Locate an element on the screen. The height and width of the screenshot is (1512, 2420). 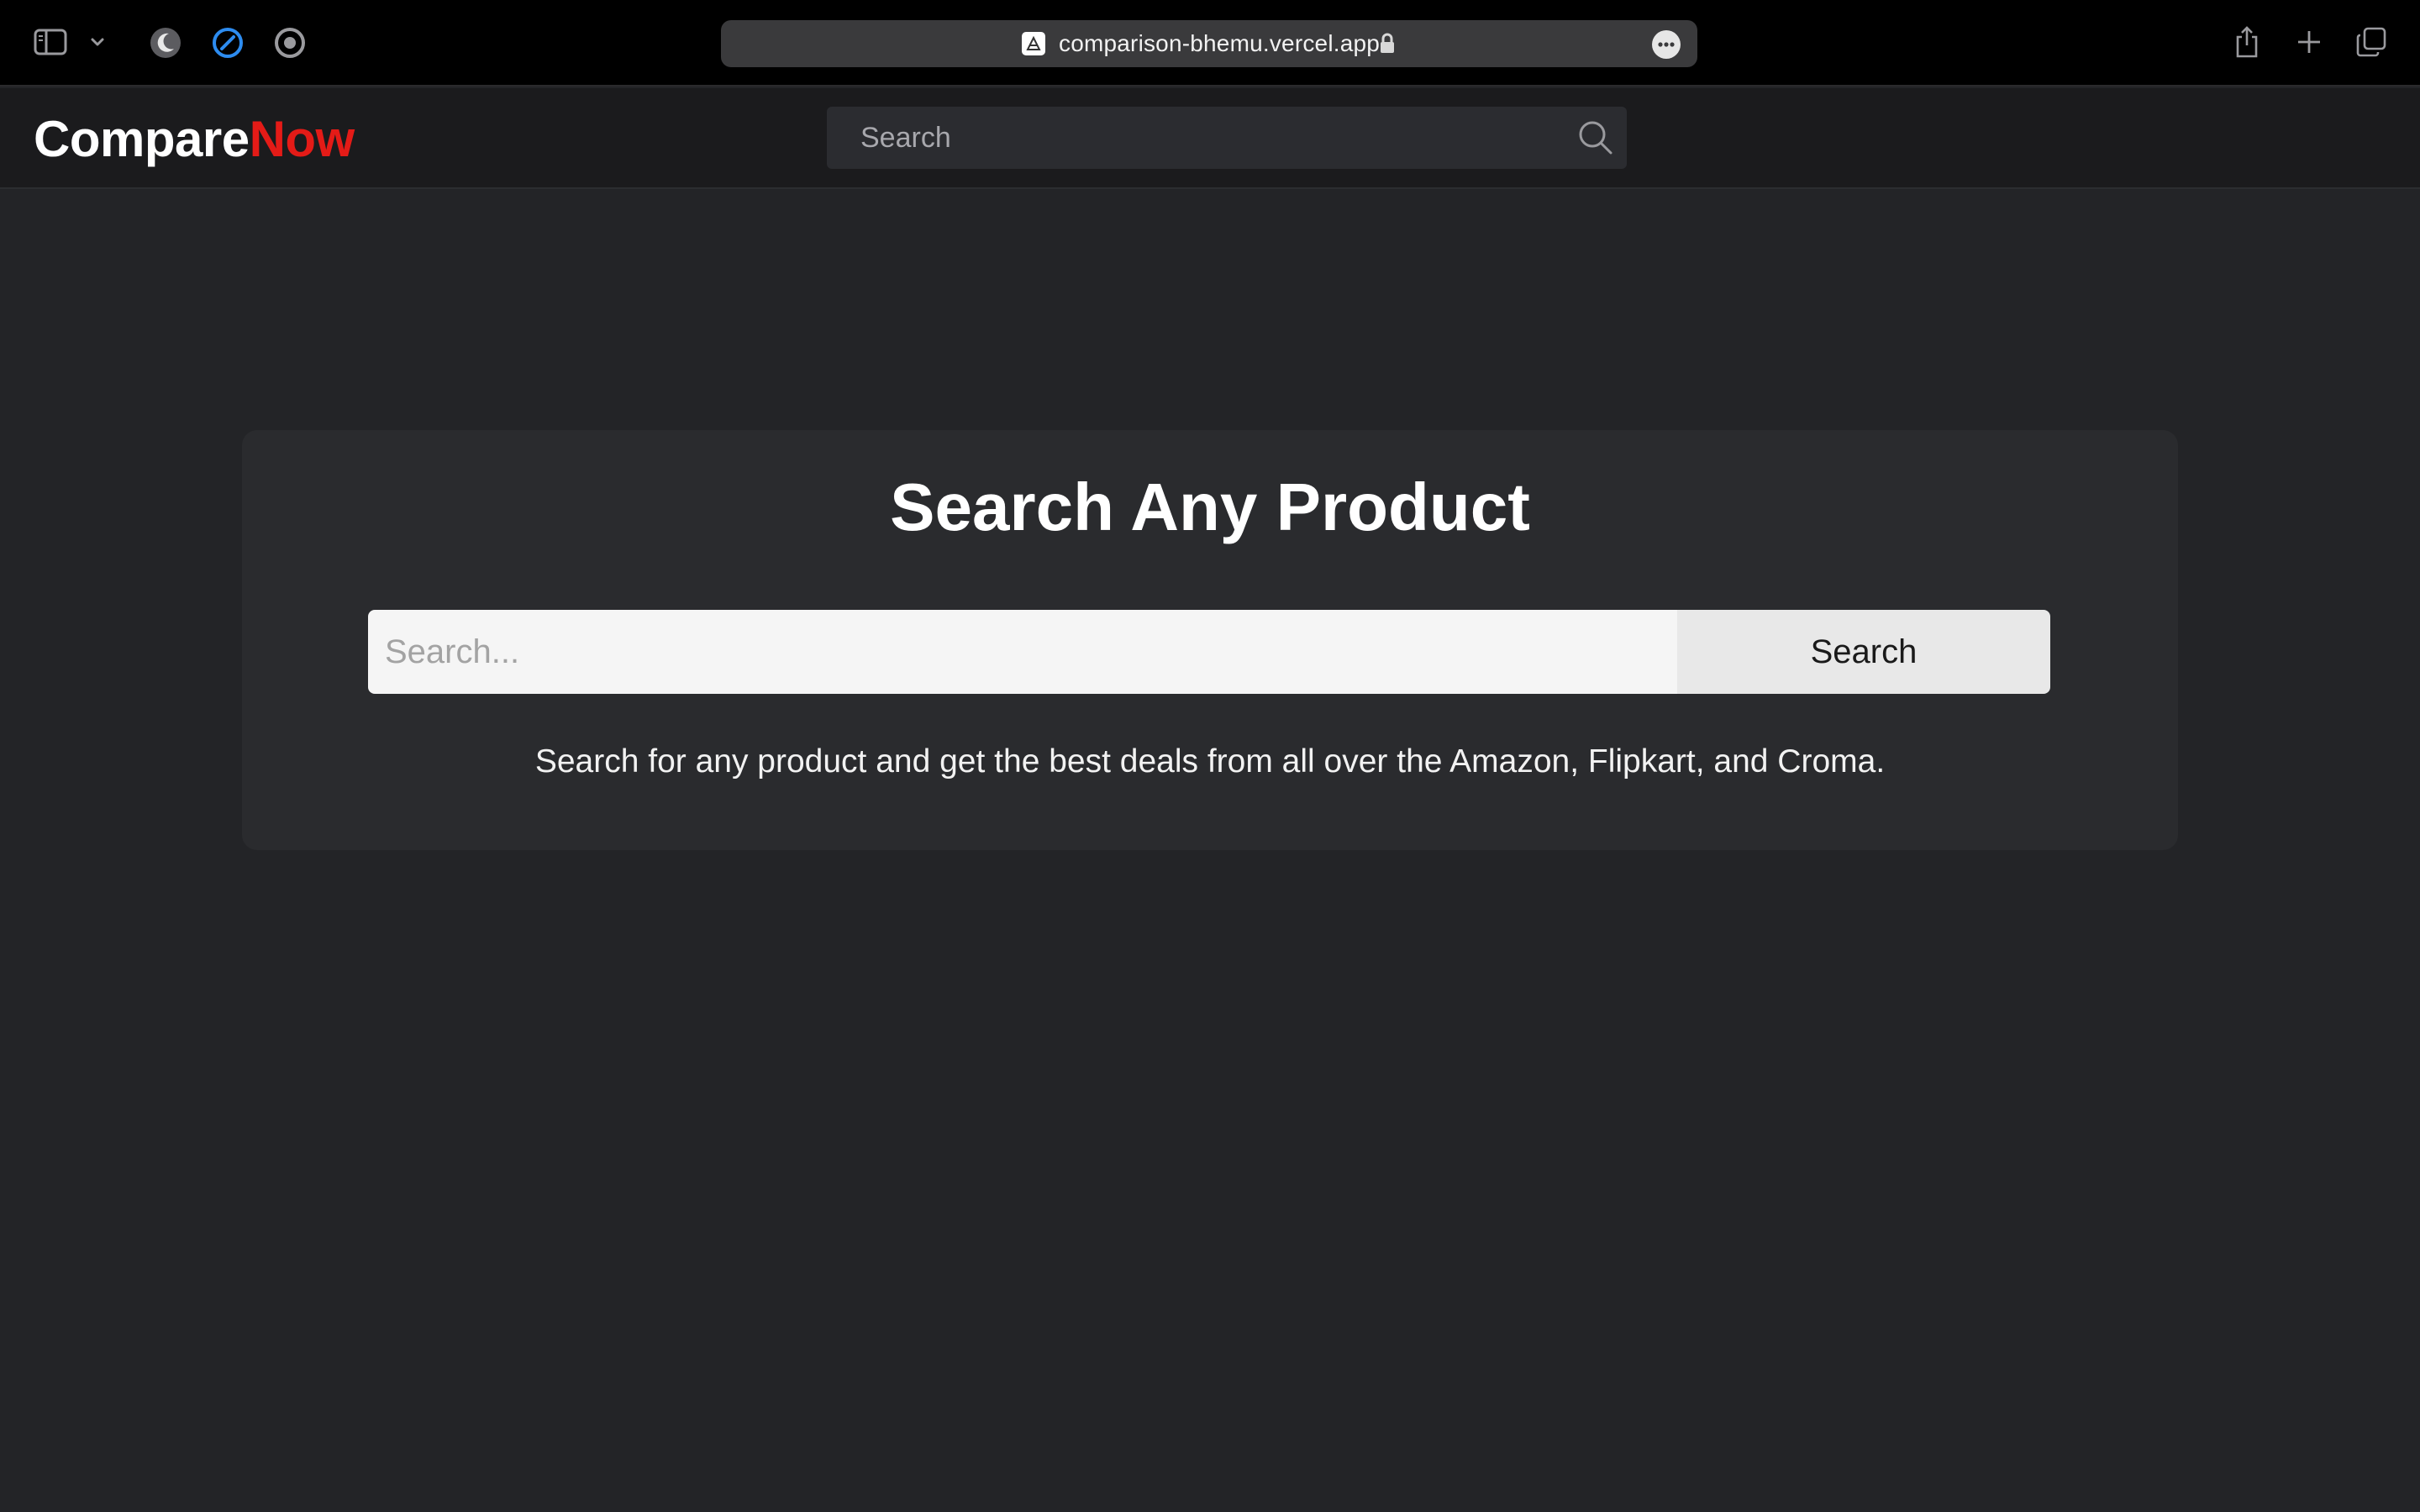
sidebar-icon is located at coordinates (51, 42).